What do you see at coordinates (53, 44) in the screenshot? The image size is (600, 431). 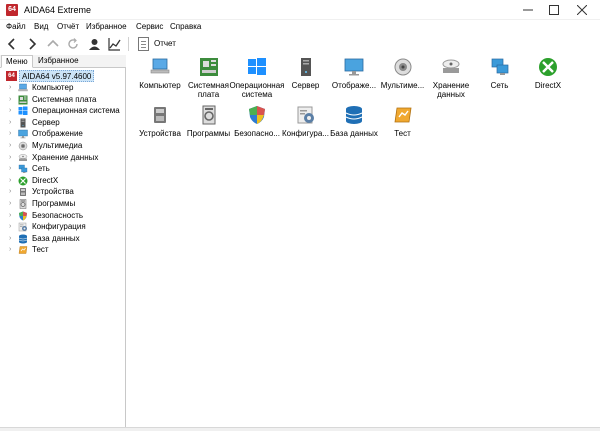 I see `up-button` at bounding box center [53, 44].